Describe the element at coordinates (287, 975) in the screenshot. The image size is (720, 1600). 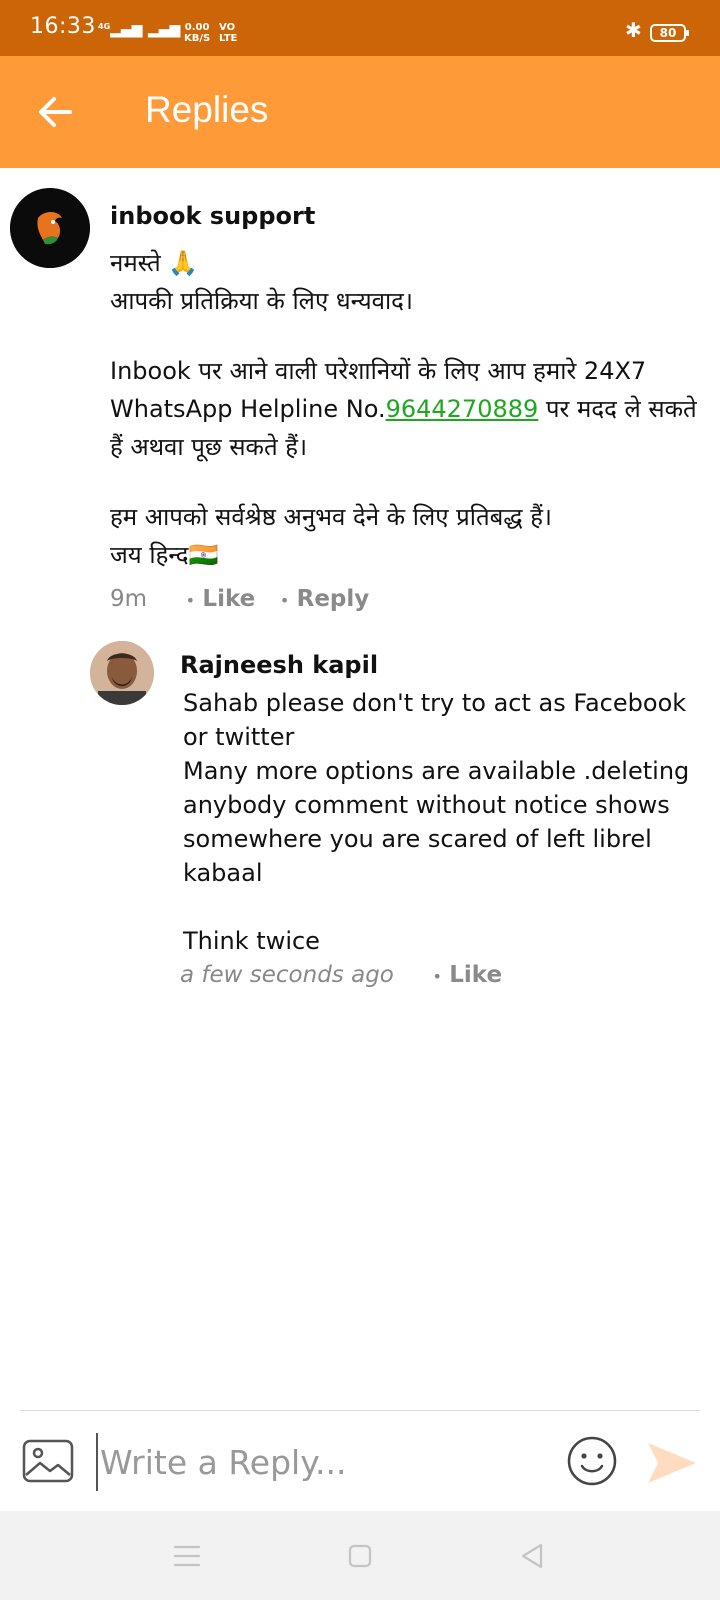
I see `comment-time: a few seconds ago` at that location.